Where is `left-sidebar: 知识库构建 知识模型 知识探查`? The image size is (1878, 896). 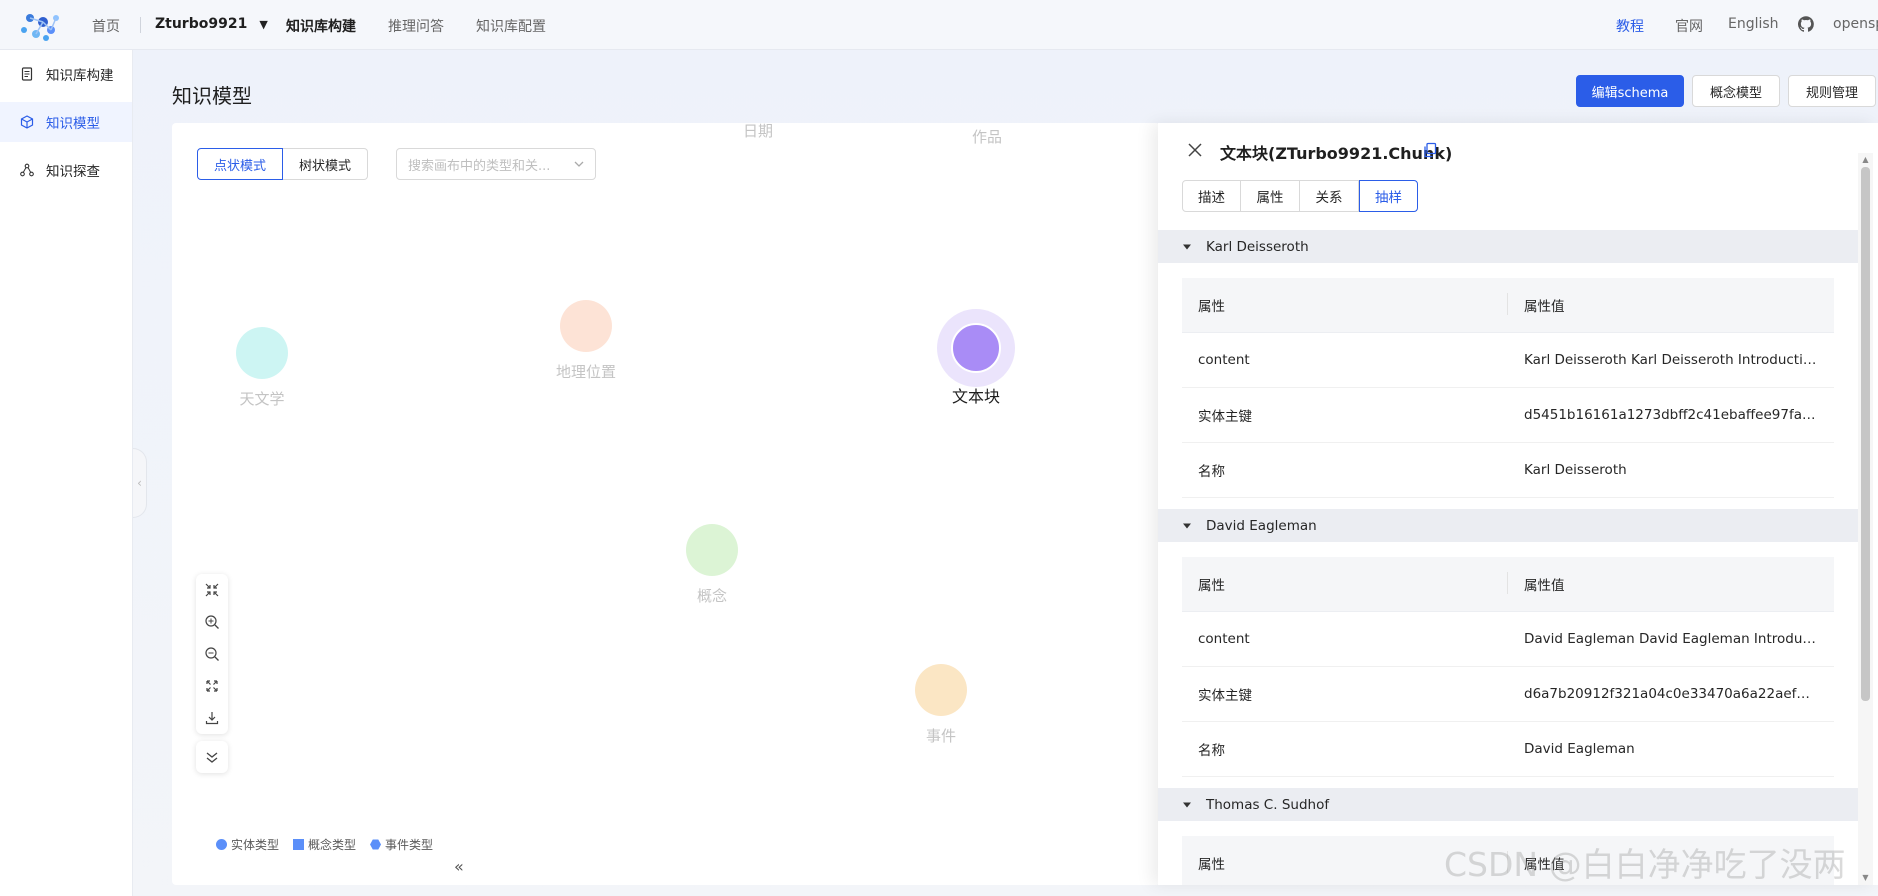
left-sidebar: 知识库构建 知识模型 知识探查 is located at coordinates (66, 473).